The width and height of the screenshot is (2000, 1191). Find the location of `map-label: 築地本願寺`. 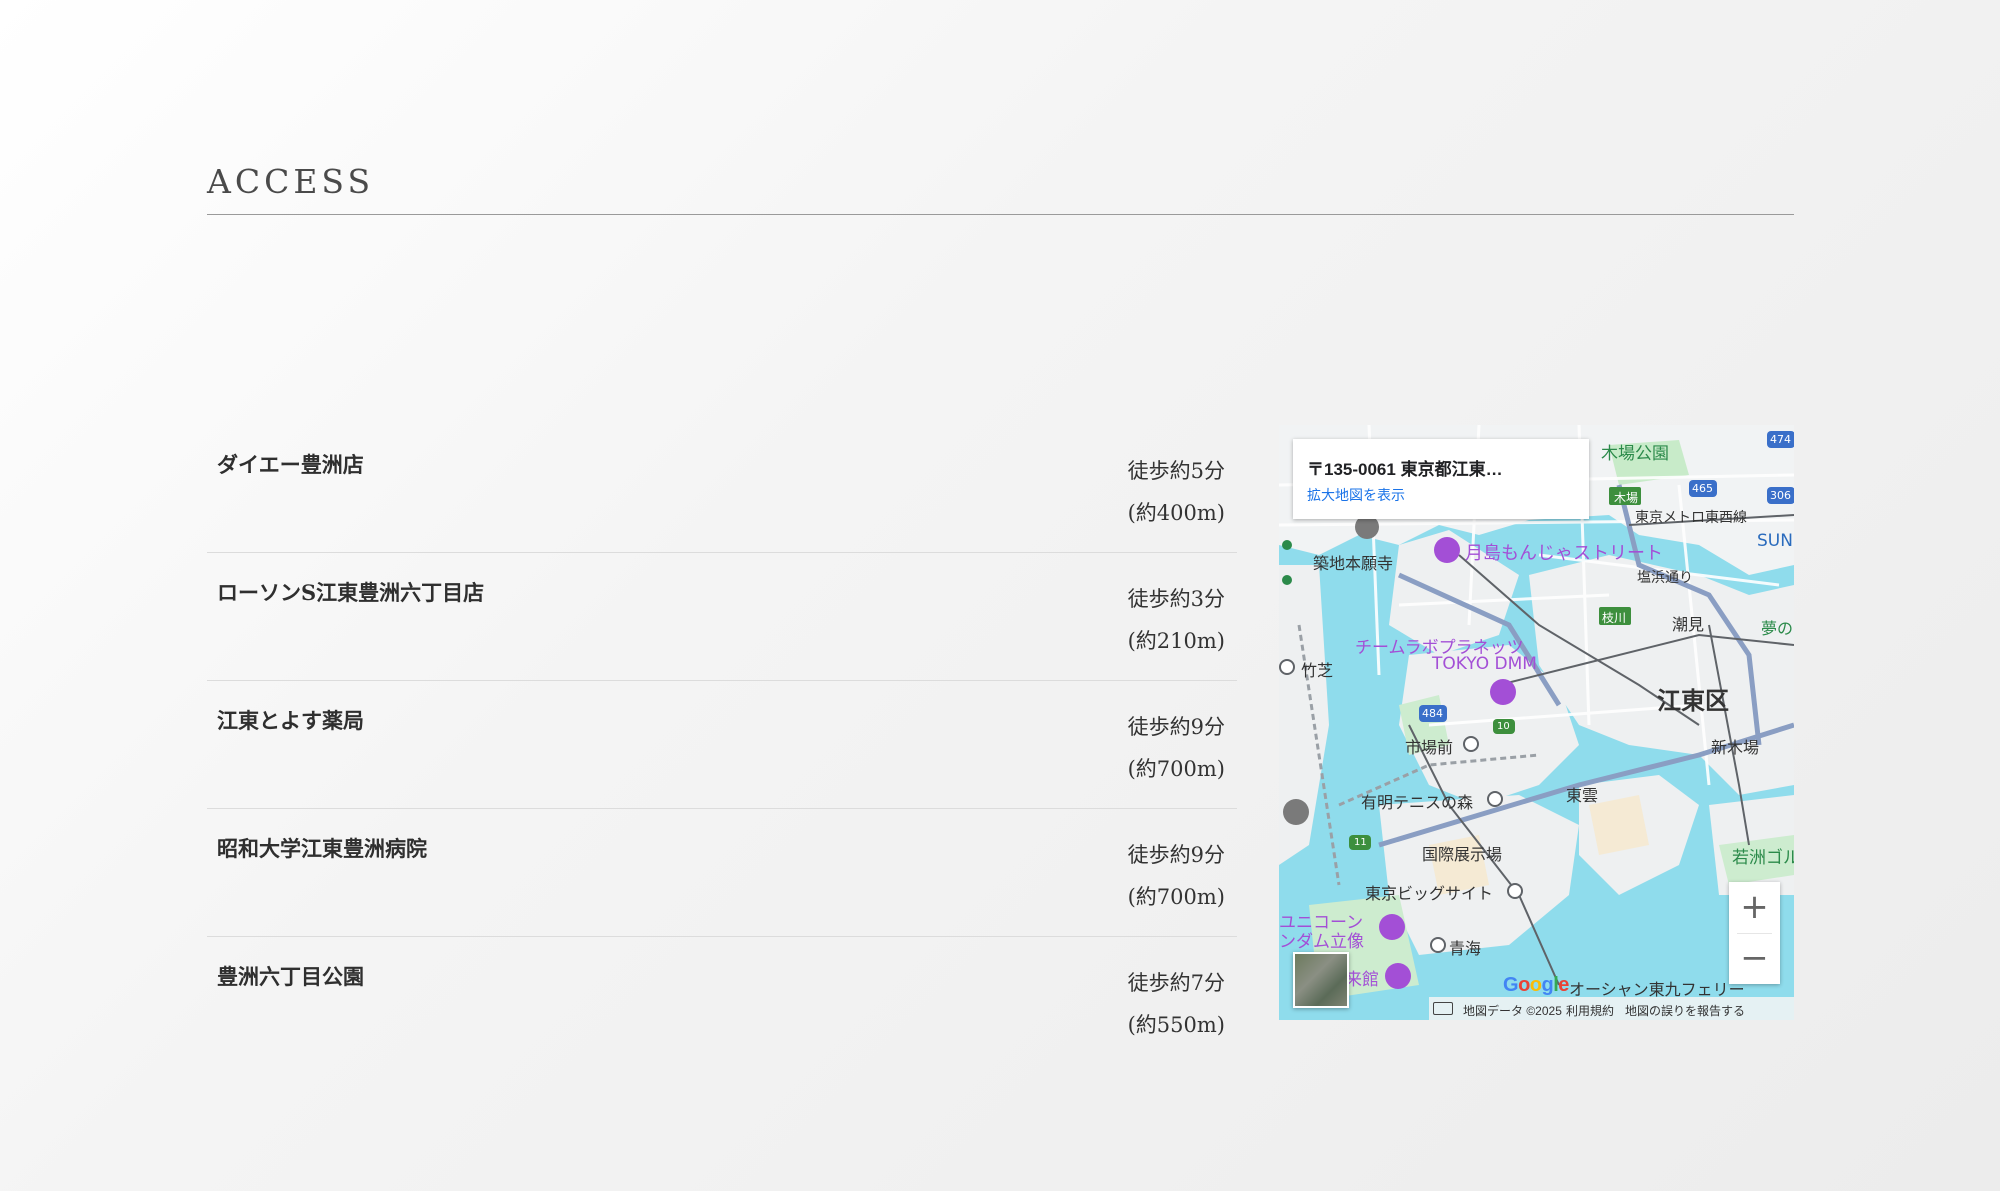

map-label: 築地本願寺 is located at coordinates (1353, 563).